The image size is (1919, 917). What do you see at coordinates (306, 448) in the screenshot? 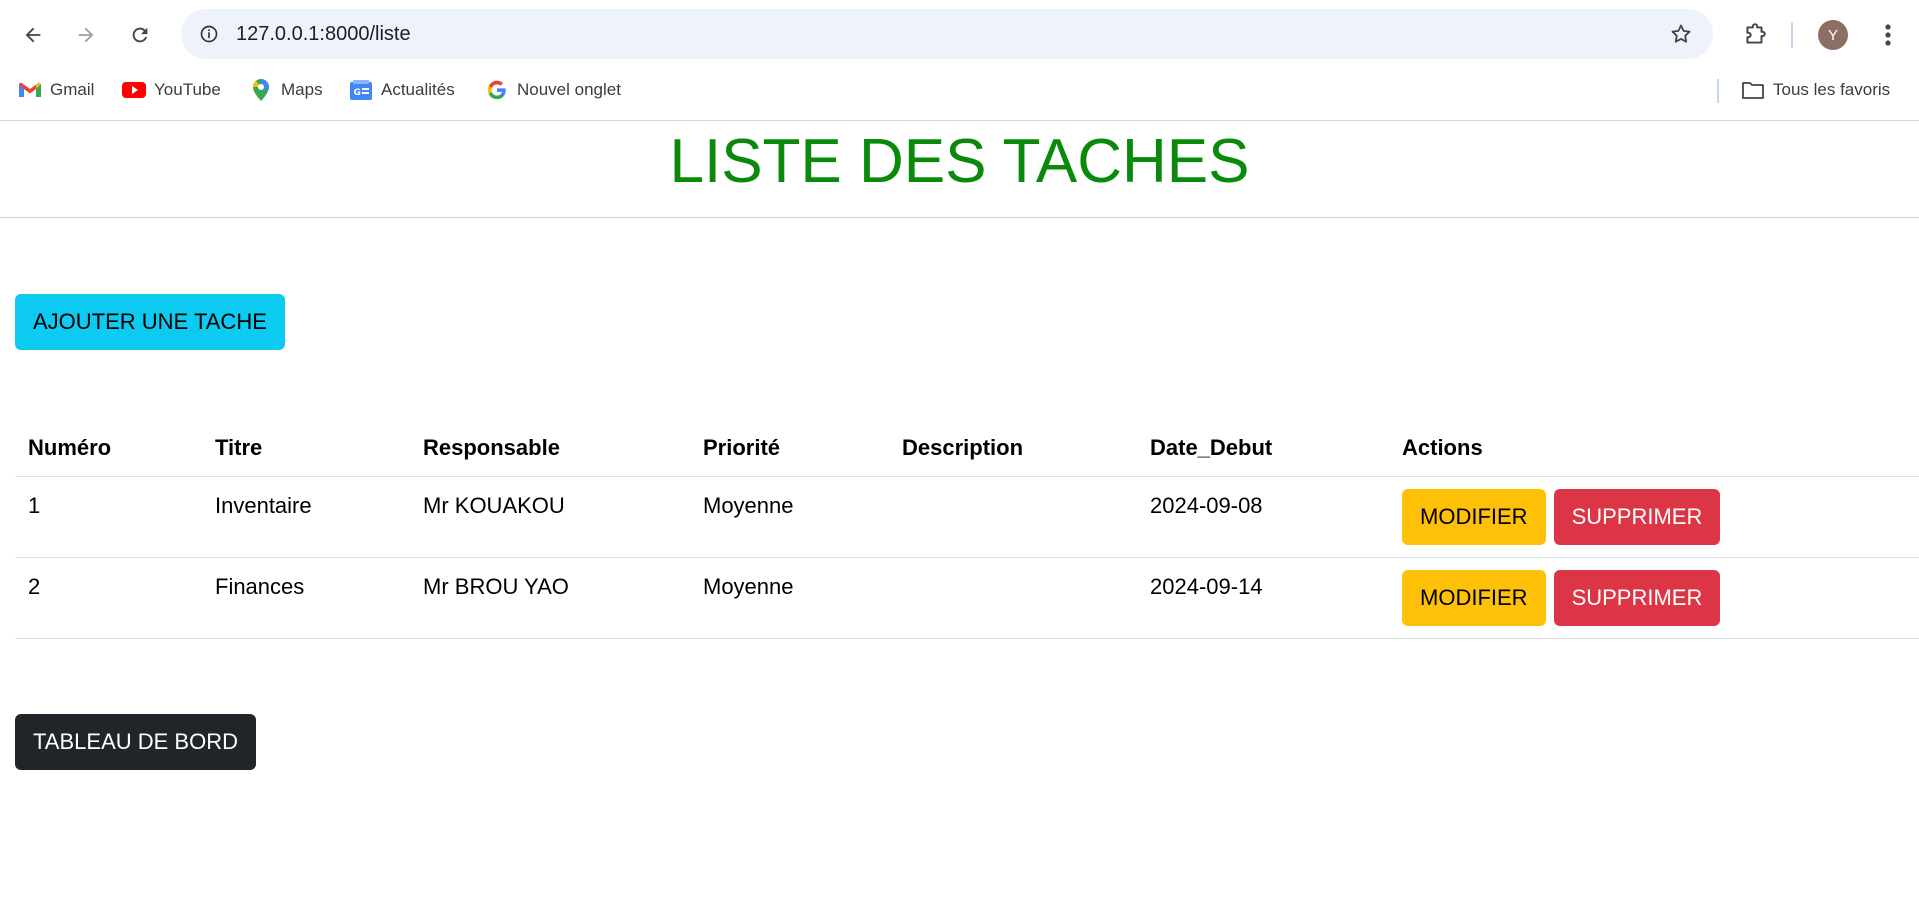
I see `column-header-titre: Titre` at bounding box center [306, 448].